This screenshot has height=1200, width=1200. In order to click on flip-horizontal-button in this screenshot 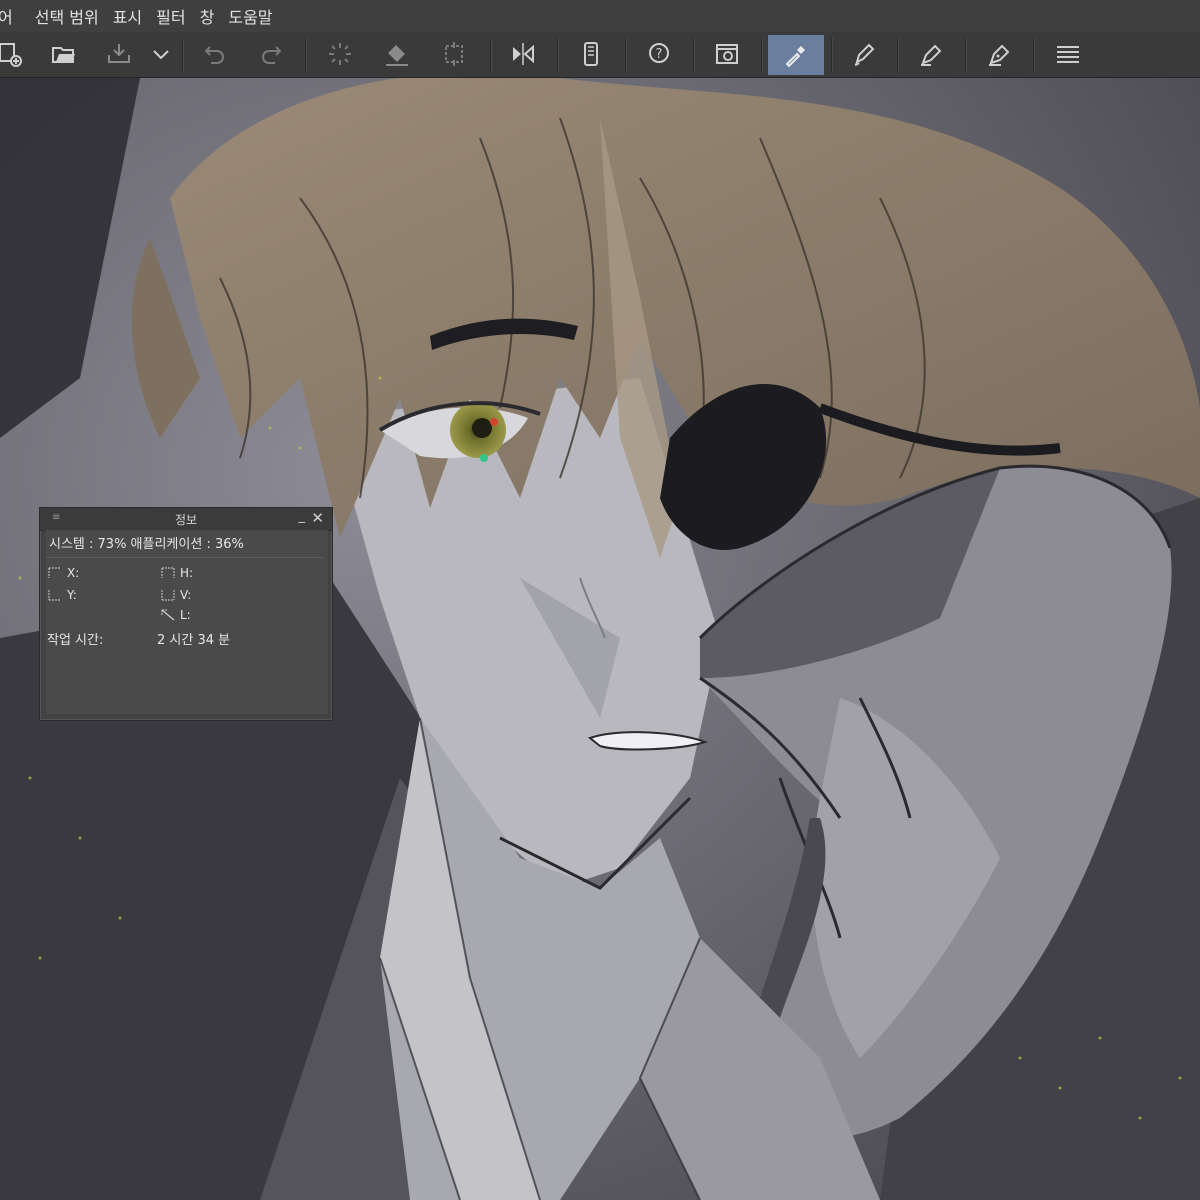, I will do `click(523, 54)`.